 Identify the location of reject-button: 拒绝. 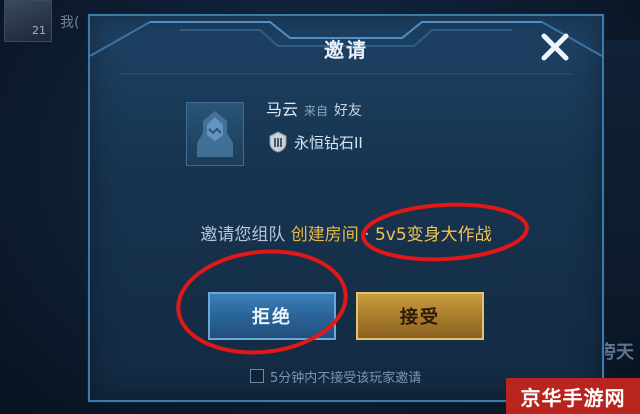
(272, 316).